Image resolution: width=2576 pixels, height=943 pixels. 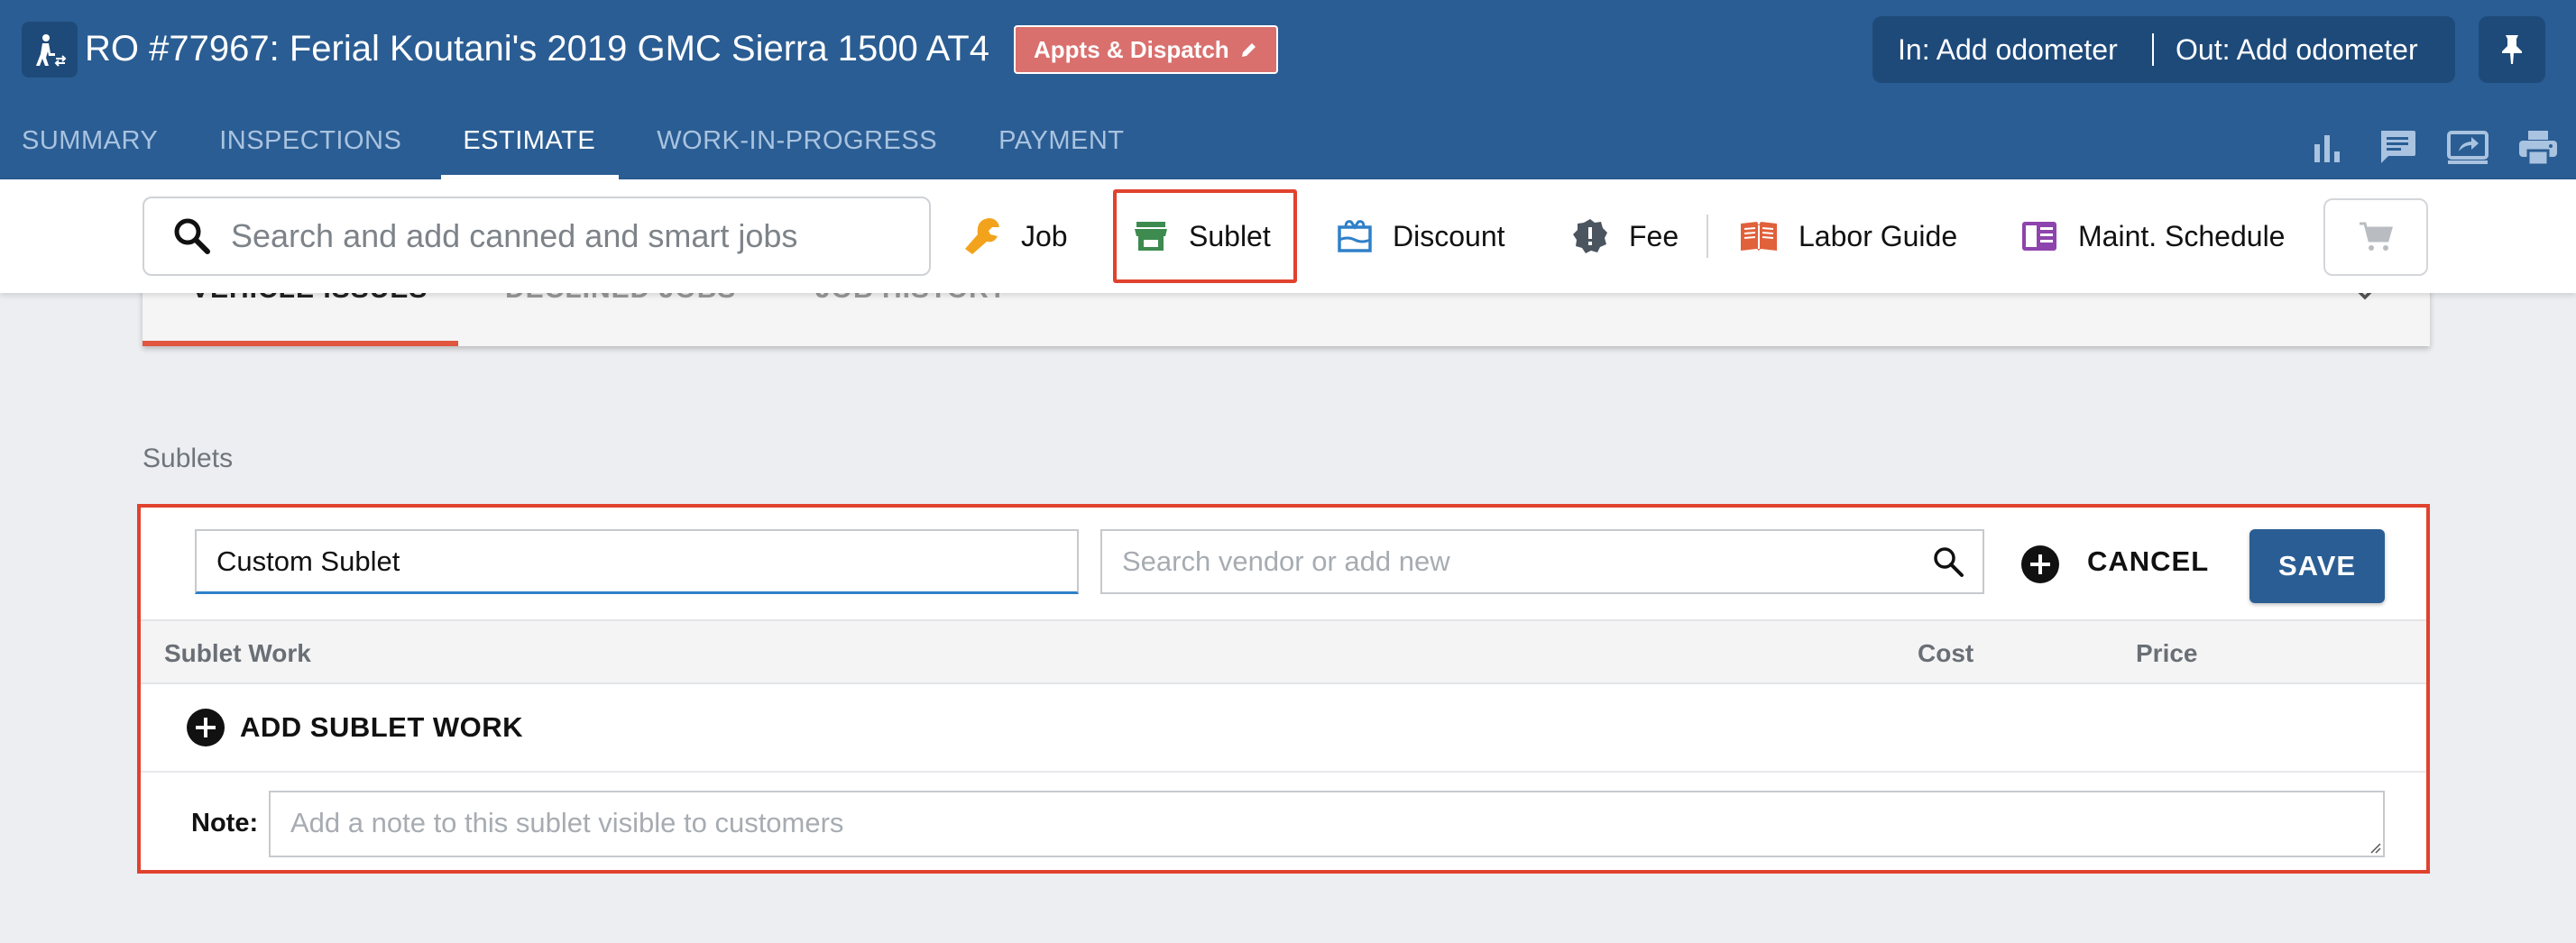 What do you see at coordinates (1878, 235) in the screenshot?
I see `labor-guide-label: Labor Guide` at bounding box center [1878, 235].